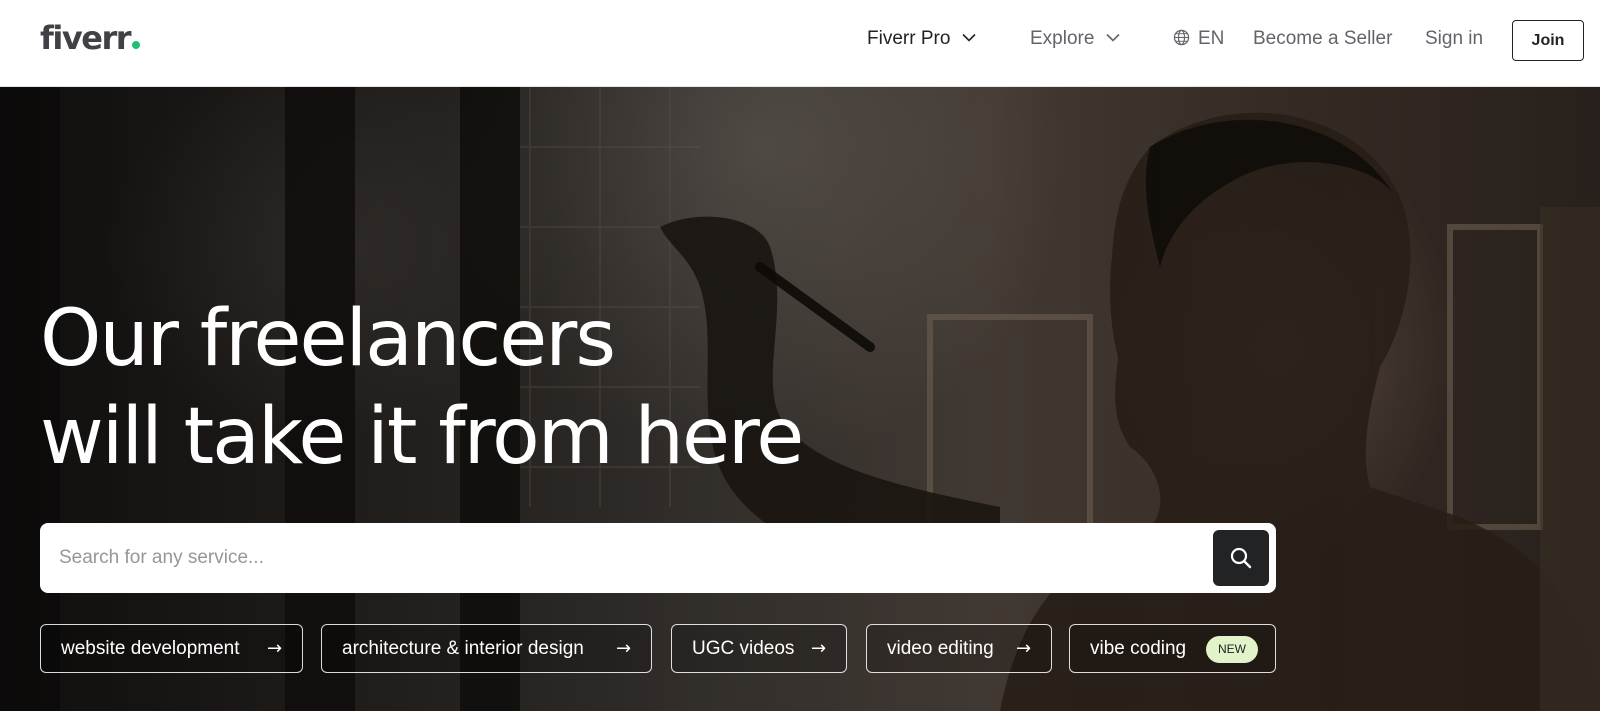 The width and height of the screenshot is (1600, 711). What do you see at coordinates (940, 648) in the screenshot?
I see `chip-label: video editing` at bounding box center [940, 648].